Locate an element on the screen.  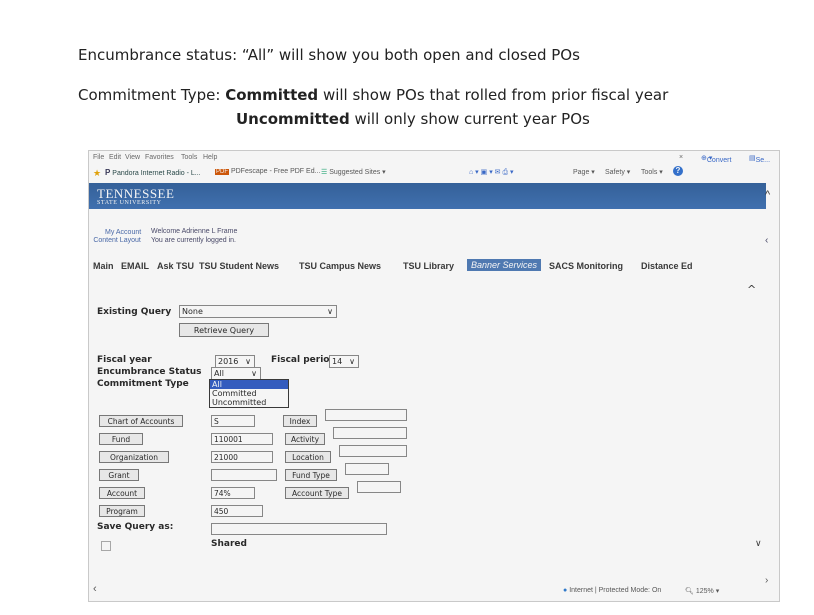
program-field: 450 is located at coordinates (237, 511).